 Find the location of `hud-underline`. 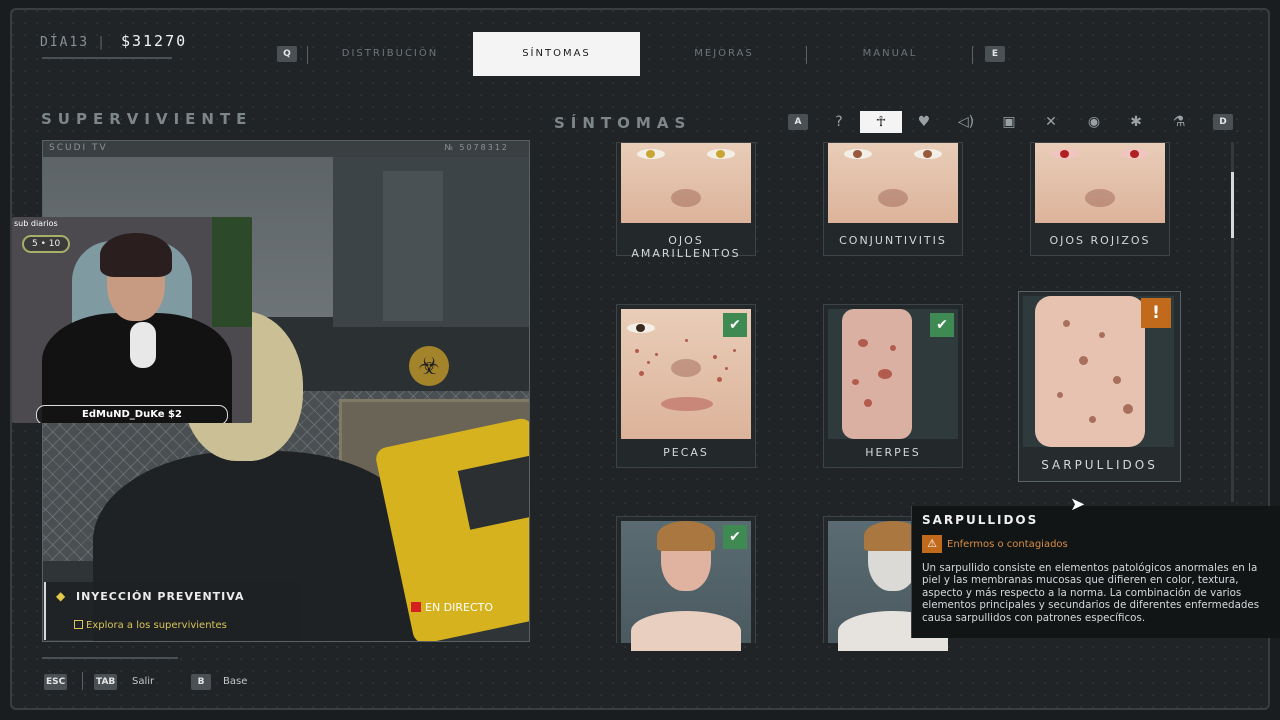

hud-underline is located at coordinates (107, 58).